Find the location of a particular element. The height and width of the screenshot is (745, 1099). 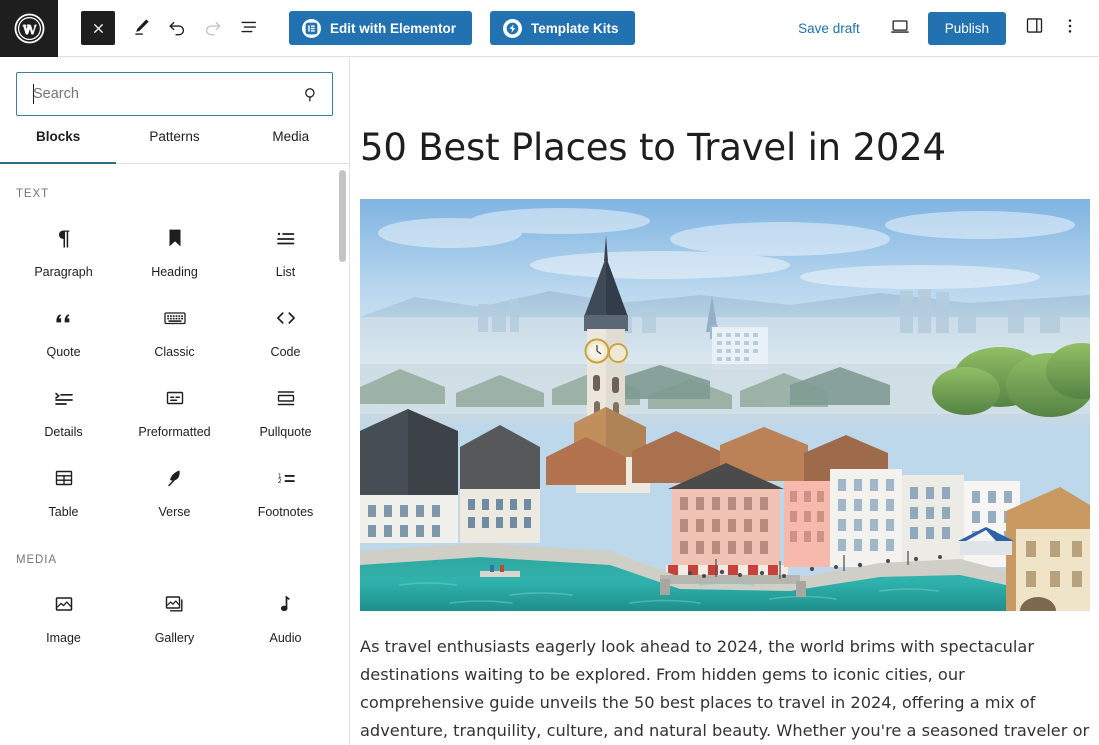

block-label: Preformatted is located at coordinates (174, 432).